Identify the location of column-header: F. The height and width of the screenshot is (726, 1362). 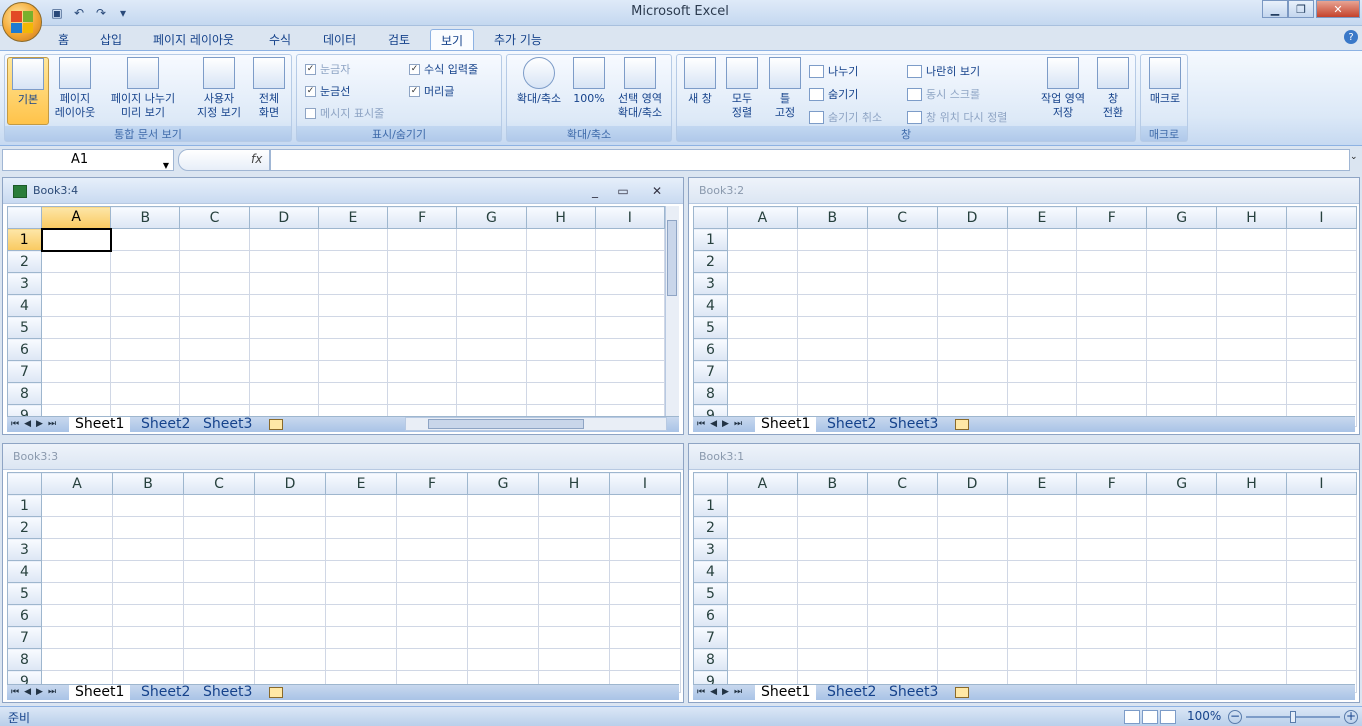
(1112, 483).